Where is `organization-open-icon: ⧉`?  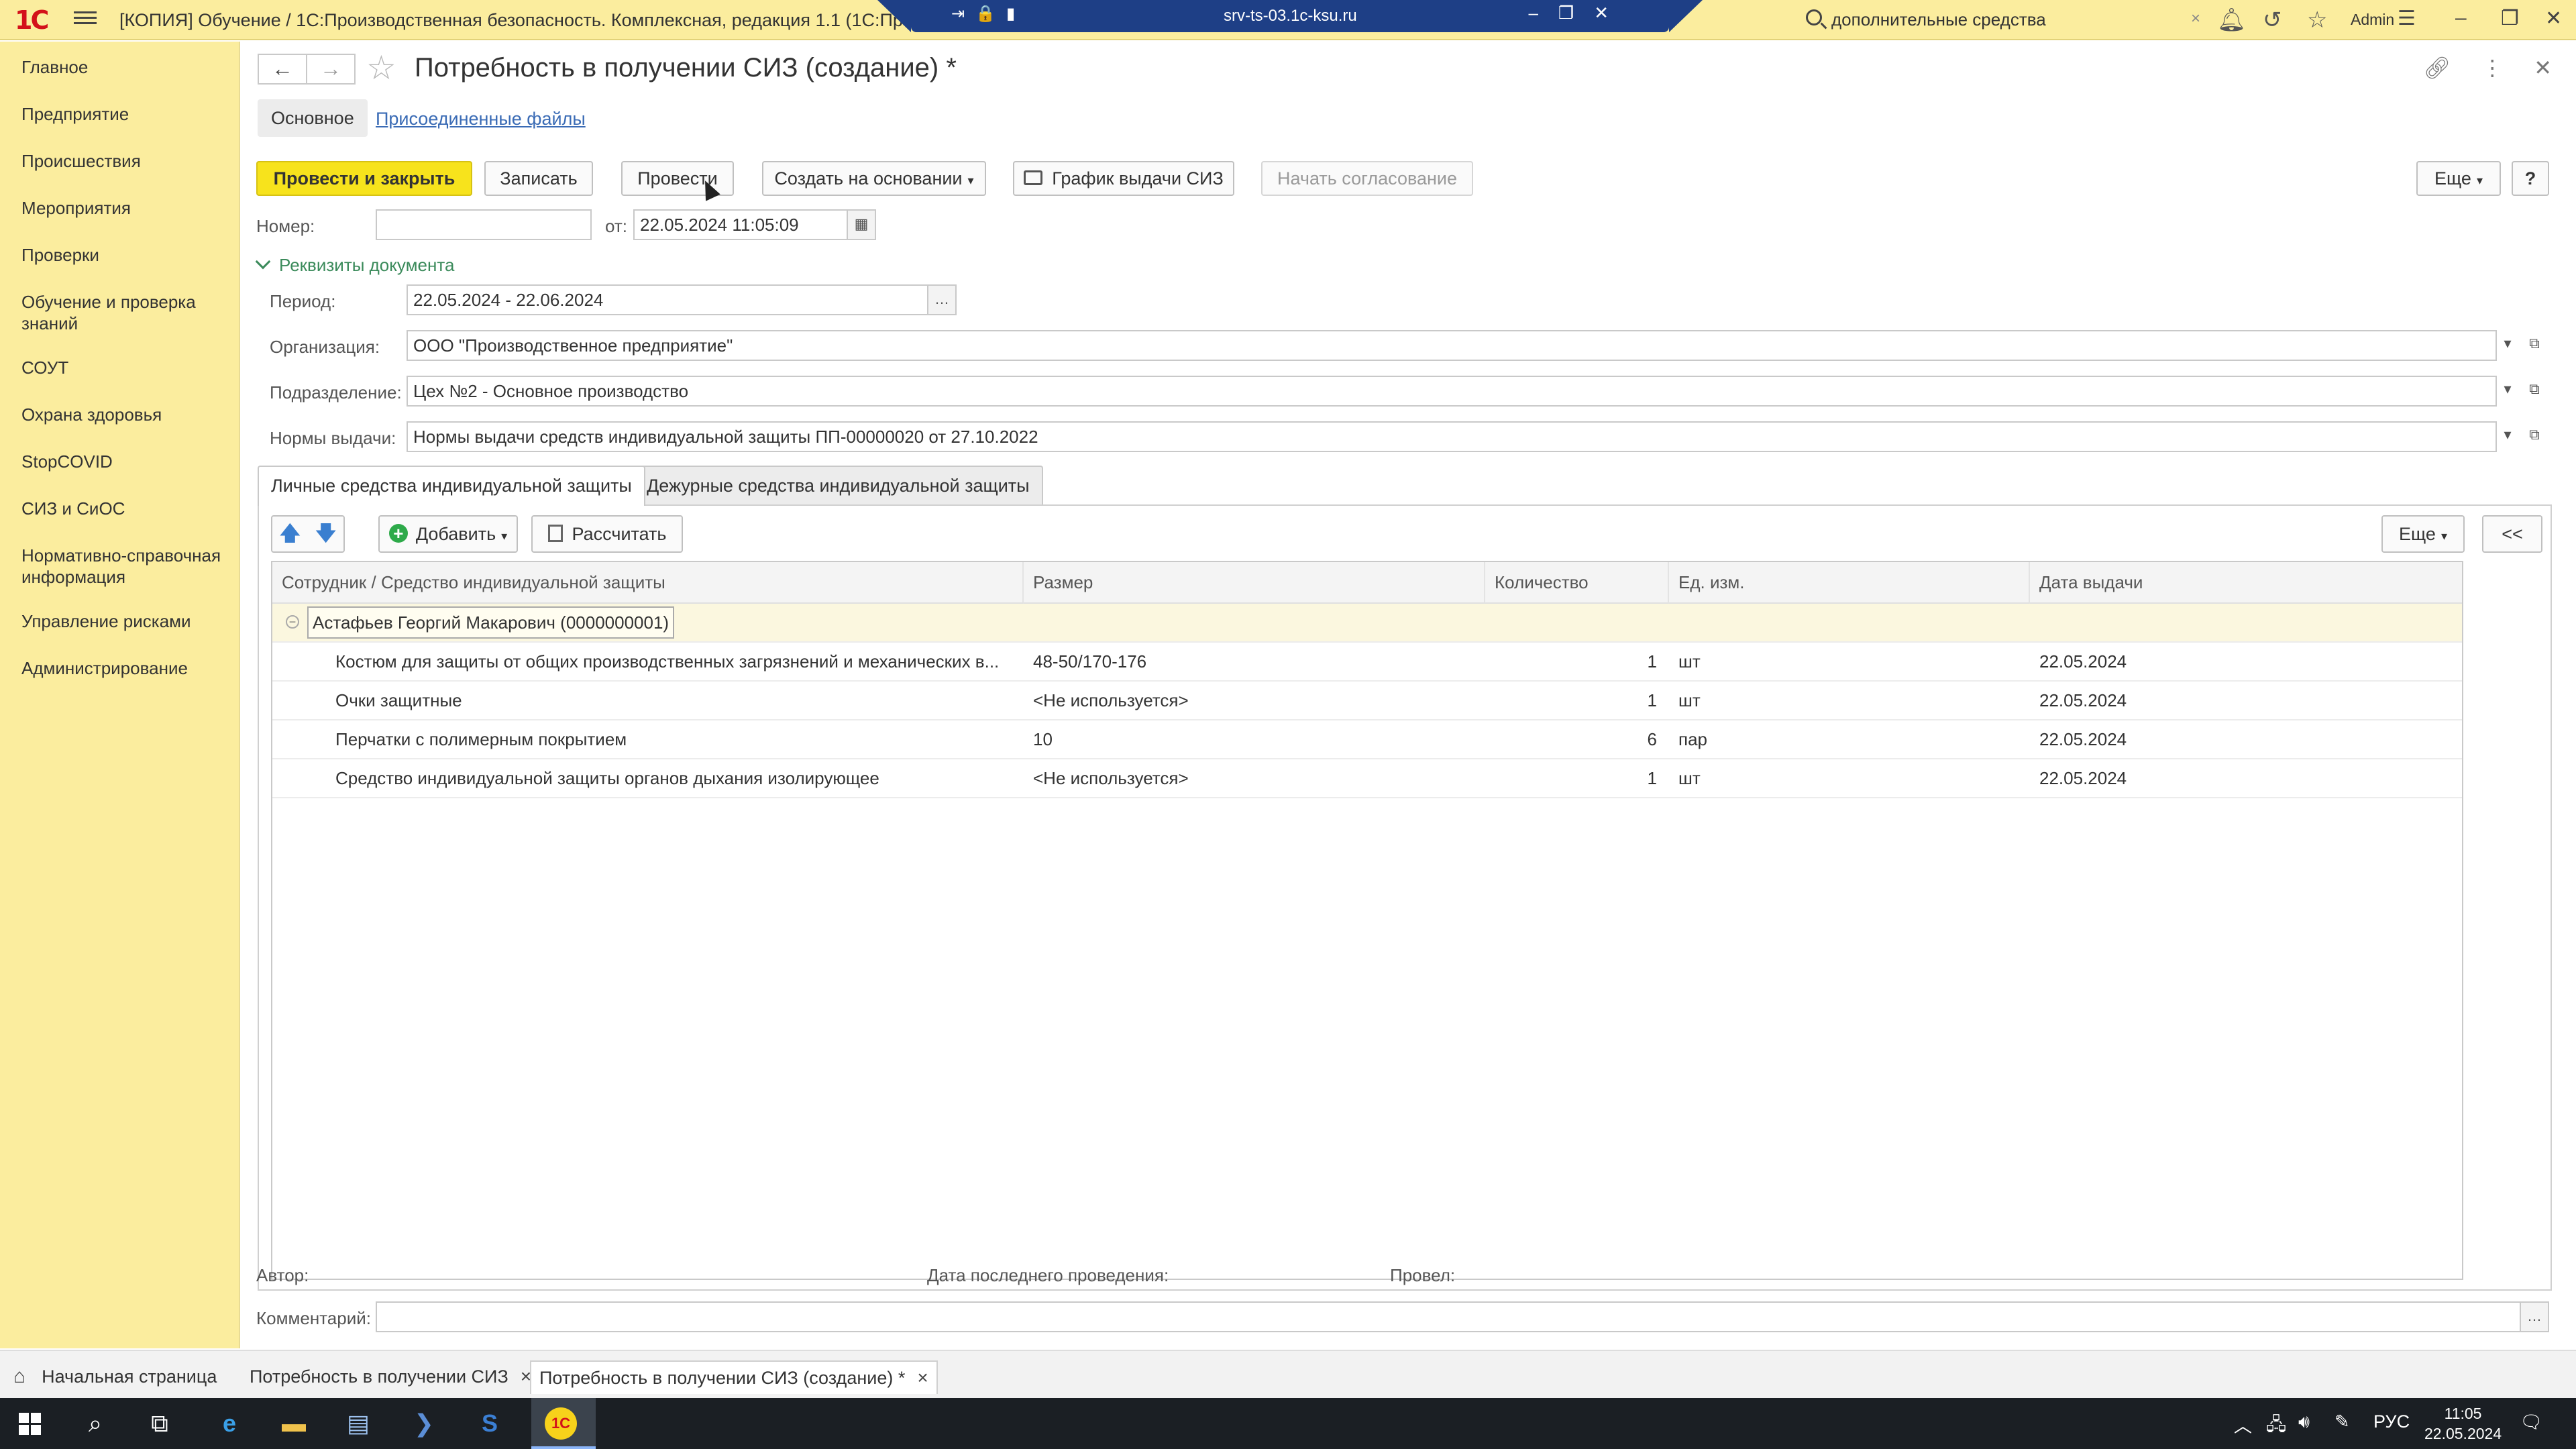
organization-open-icon: ⧉ is located at coordinates (2534, 345).